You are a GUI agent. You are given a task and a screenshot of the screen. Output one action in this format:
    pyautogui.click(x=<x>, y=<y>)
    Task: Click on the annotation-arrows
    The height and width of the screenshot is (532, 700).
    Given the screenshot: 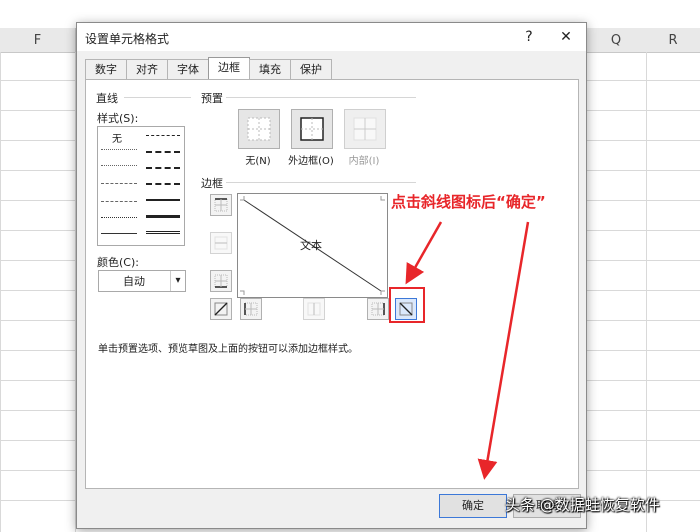 What is the action you would take?
    pyautogui.click(x=467, y=350)
    